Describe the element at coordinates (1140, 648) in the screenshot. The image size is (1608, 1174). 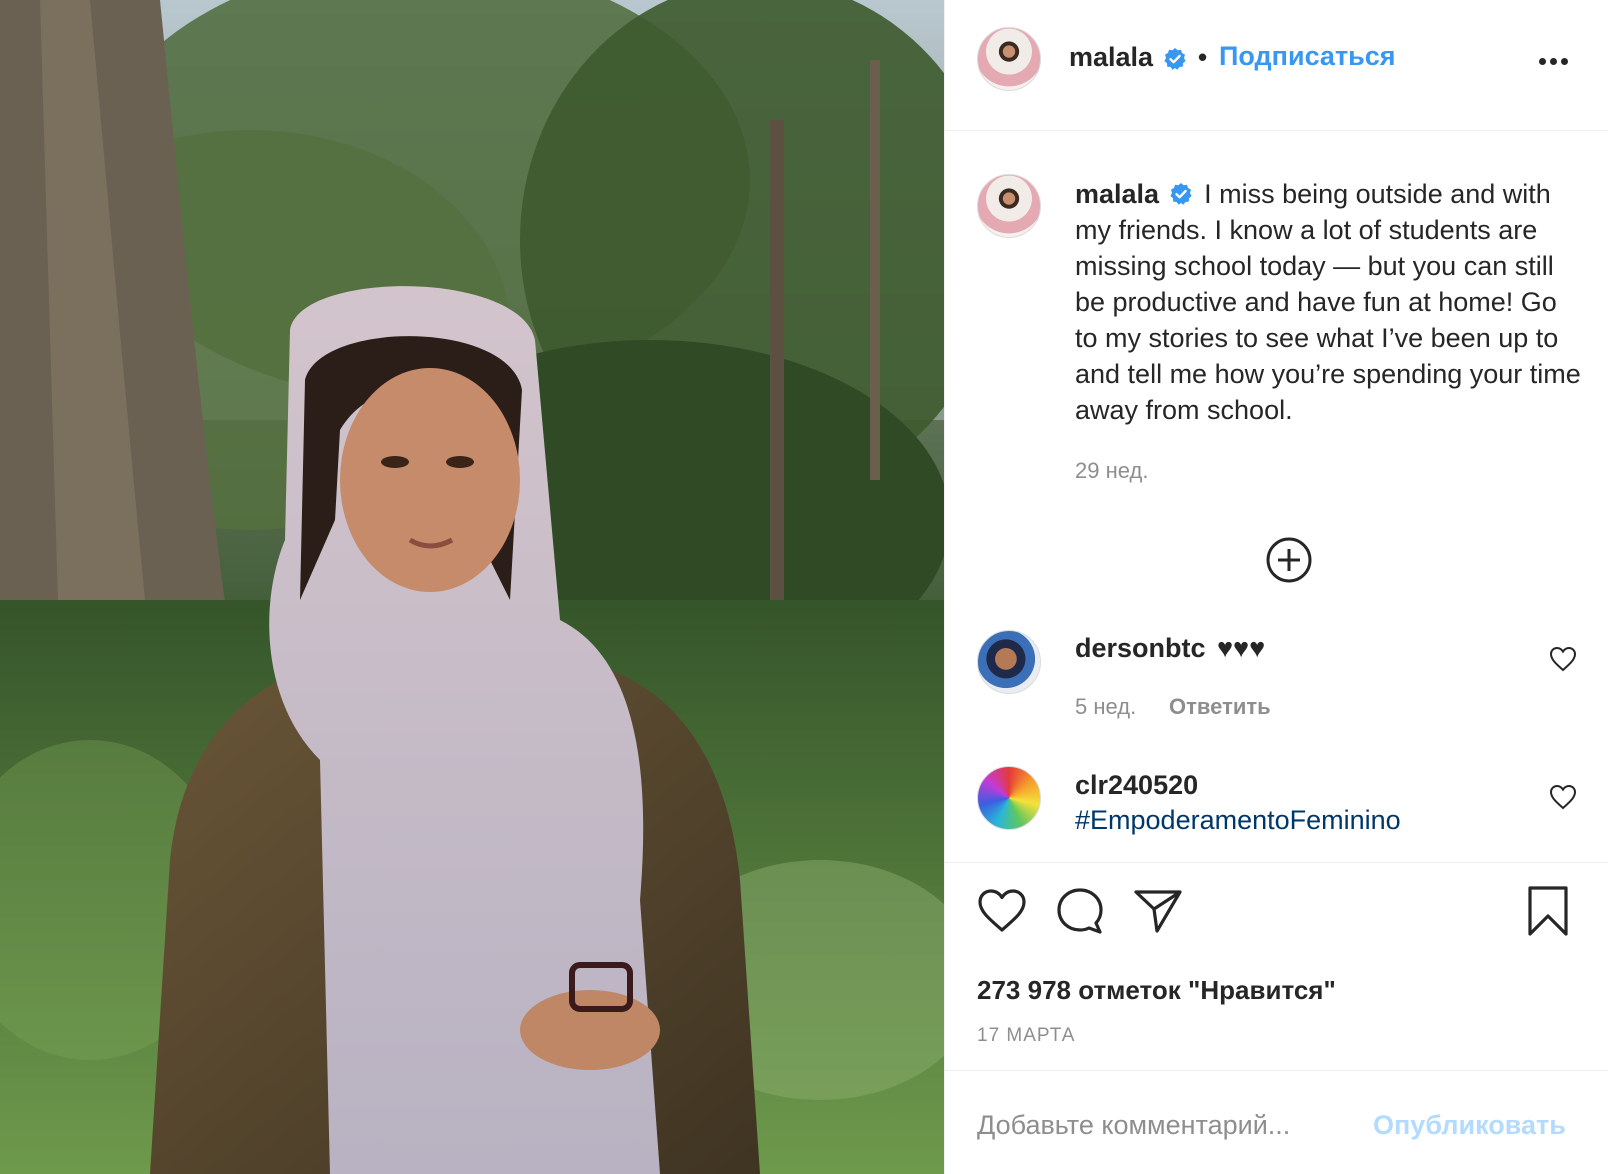
I see `comment-username: dersonbtc` at that location.